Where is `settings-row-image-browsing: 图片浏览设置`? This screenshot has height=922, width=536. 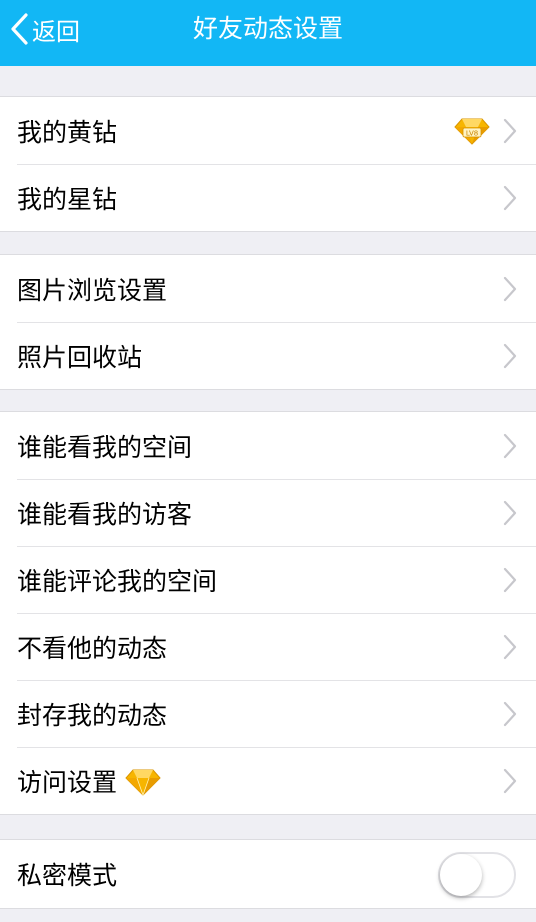 settings-row-image-browsing: 图片浏览设置 is located at coordinates (268, 288).